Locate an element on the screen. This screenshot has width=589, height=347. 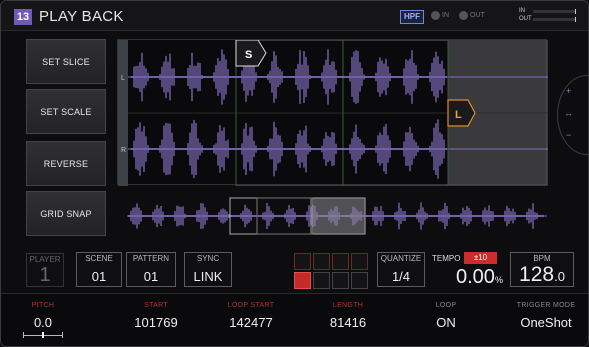
param-trigger-mode: TRIGGER MODE OneShot is located at coordinates (546, 316).